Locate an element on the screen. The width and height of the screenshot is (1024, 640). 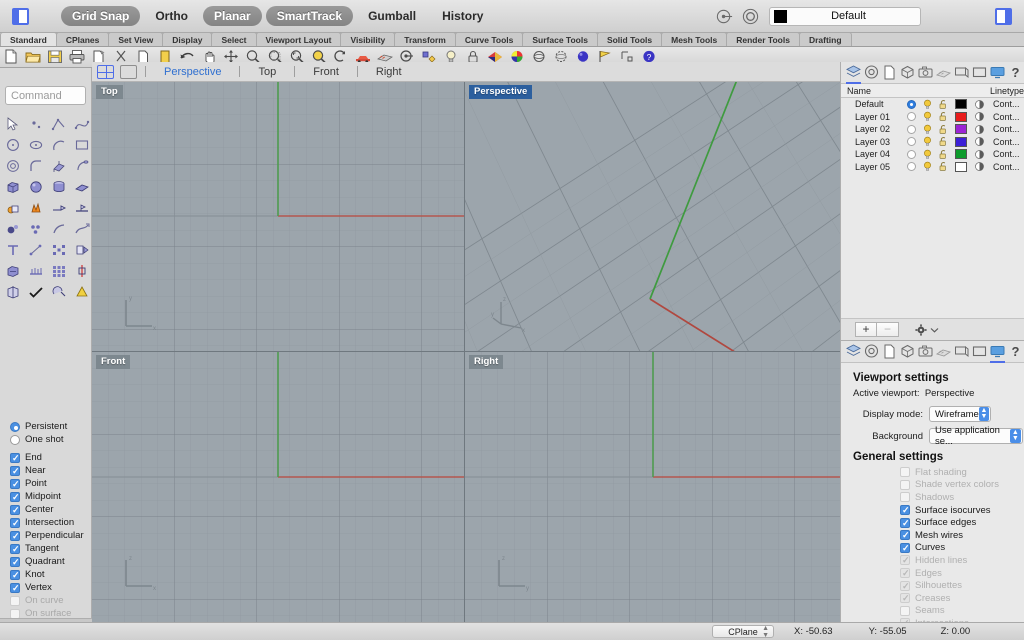
text-icon is located at coordinates (12, 250).